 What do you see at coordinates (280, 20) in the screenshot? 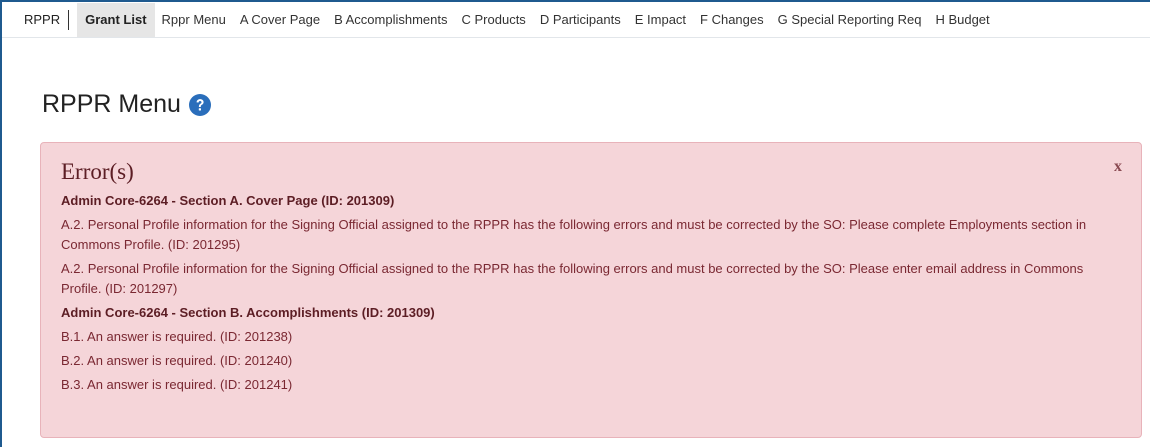
I see `nav-item-cover-page: A Cover Page` at bounding box center [280, 20].